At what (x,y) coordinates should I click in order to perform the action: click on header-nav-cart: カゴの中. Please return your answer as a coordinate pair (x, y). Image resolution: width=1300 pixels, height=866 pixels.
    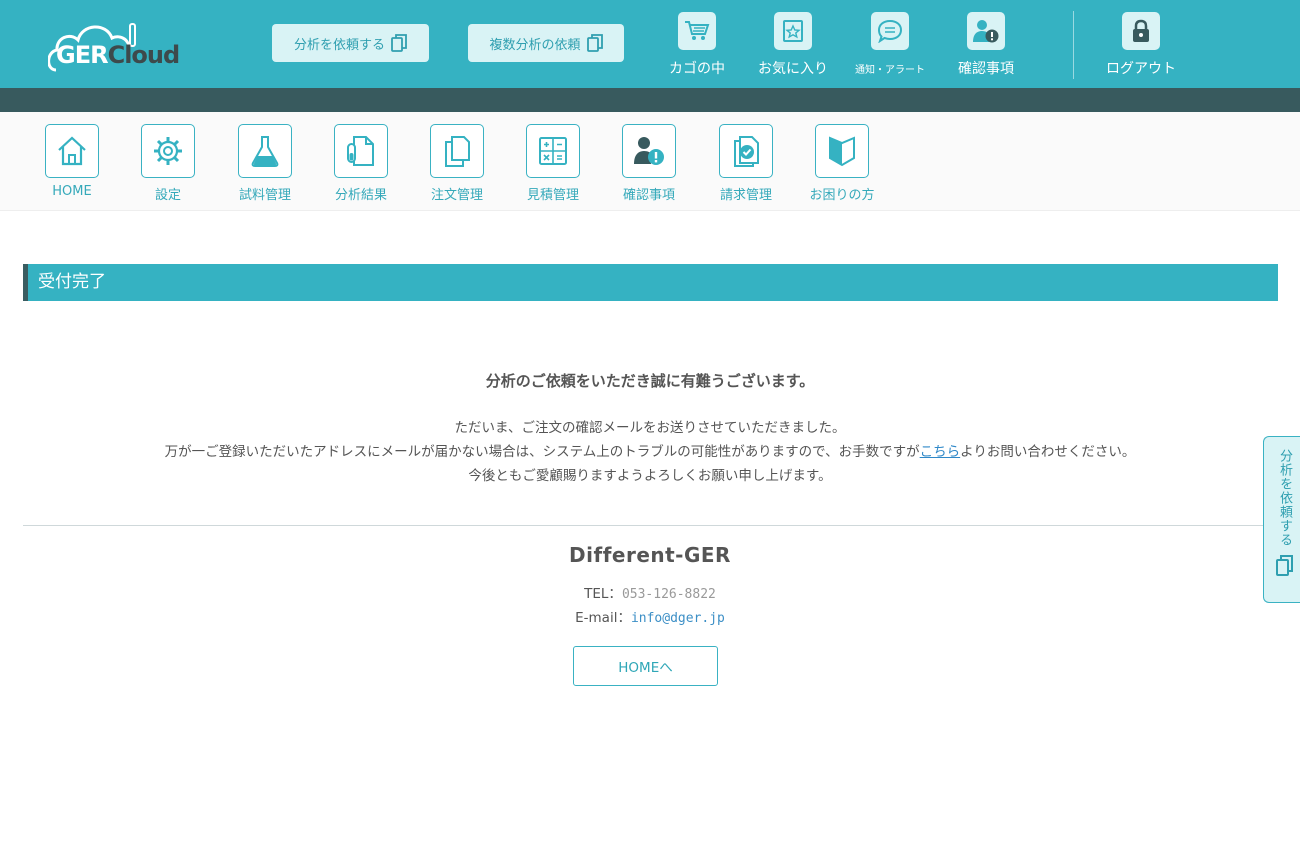
    Looking at the image, I should click on (697, 47).